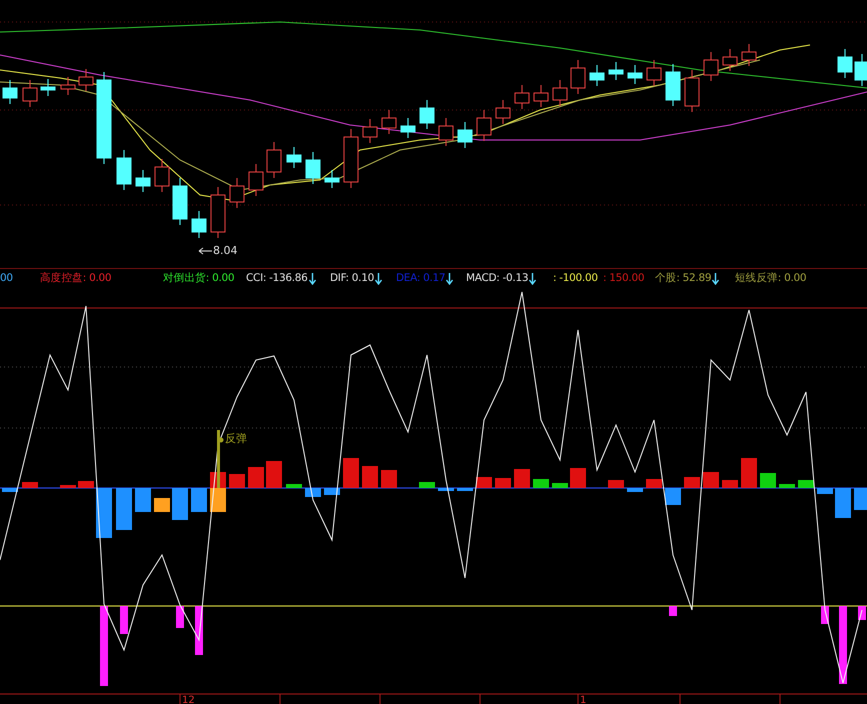 The width and height of the screenshot is (867, 704). I want to click on price-label: 8.04, so click(225, 250).